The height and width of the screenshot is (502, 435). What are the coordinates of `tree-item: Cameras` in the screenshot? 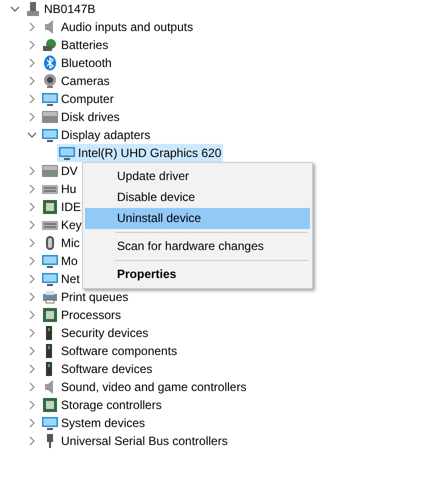 It's located at (76, 81).